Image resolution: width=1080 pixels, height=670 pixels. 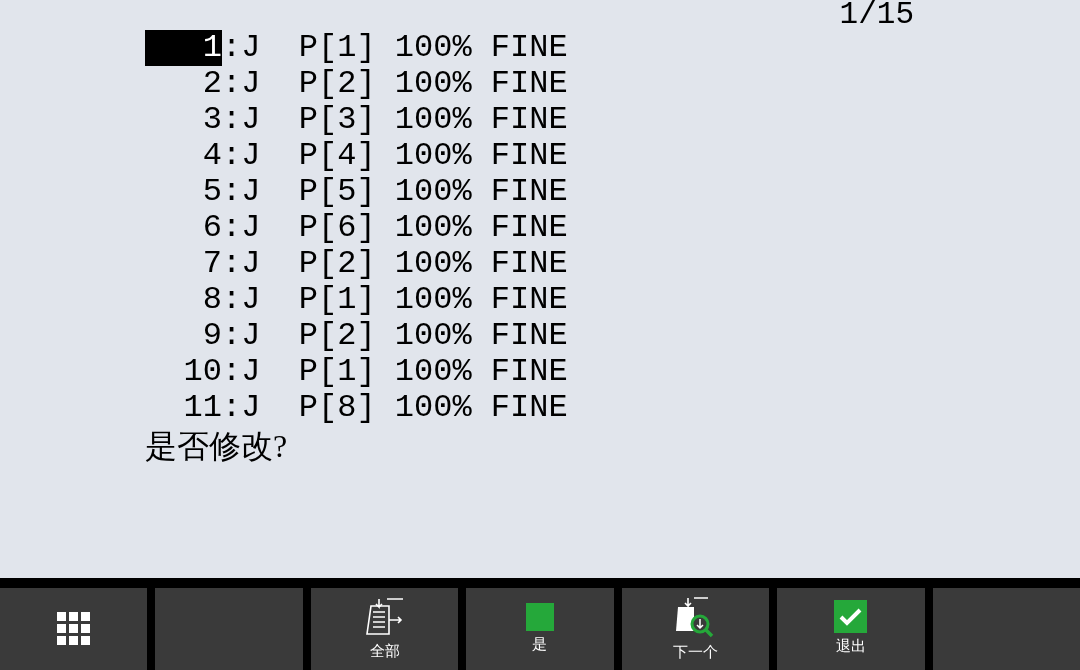 What do you see at coordinates (183, 48) in the screenshot?
I see `line-number: 1` at bounding box center [183, 48].